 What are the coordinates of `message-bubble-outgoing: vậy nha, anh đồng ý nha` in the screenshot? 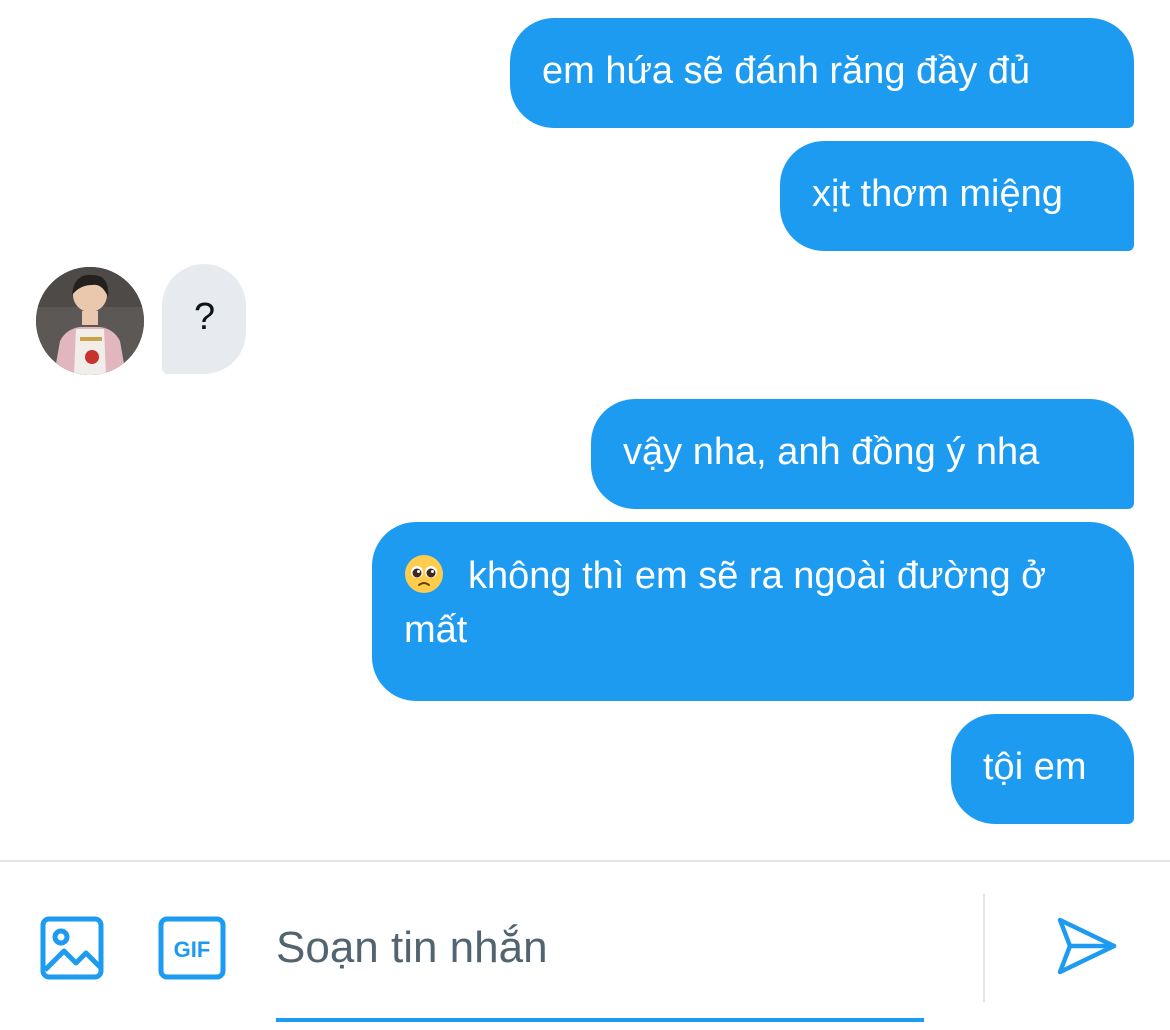 It's located at (862, 454).